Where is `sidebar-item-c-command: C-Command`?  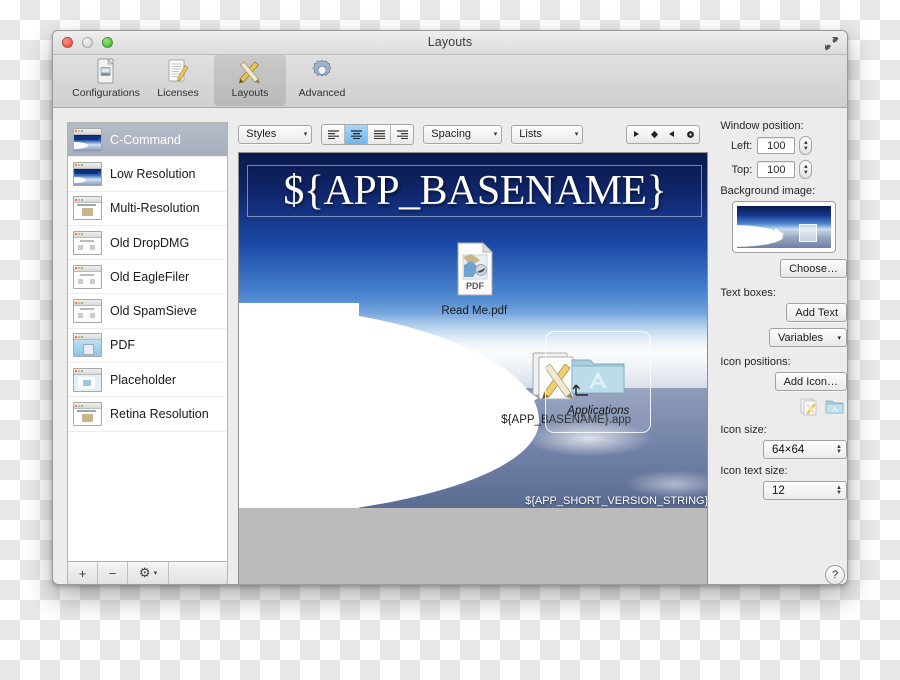 sidebar-item-c-command: C-Command is located at coordinates (148, 140).